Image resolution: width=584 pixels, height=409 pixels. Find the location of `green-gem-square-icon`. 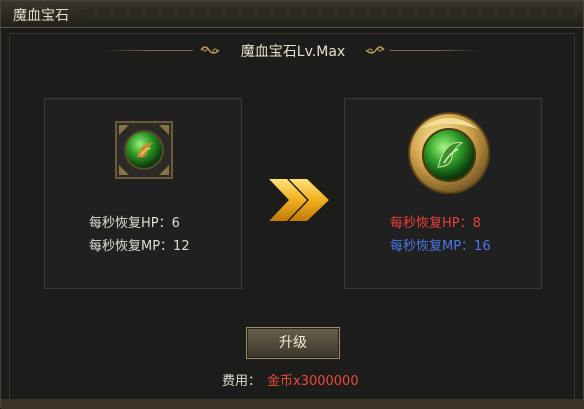

green-gem-square-icon is located at coordinates (144, 150).